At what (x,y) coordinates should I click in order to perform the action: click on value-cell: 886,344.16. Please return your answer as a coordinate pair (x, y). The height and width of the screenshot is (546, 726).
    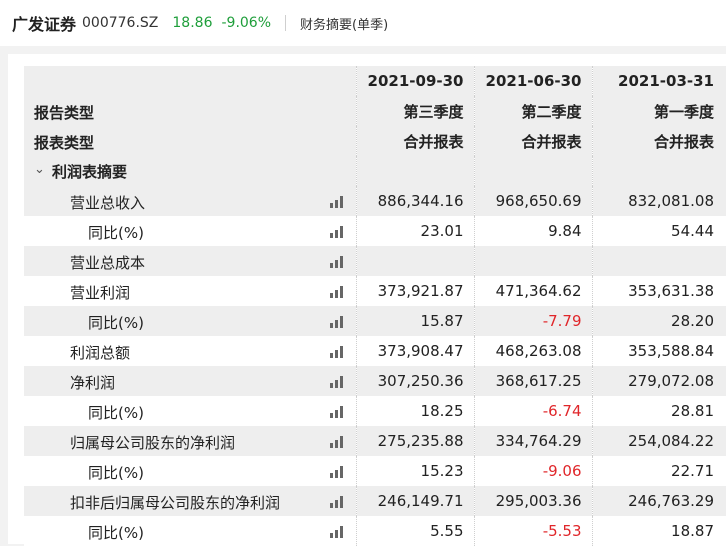
    Looking at the image, I should click on (414, 201).